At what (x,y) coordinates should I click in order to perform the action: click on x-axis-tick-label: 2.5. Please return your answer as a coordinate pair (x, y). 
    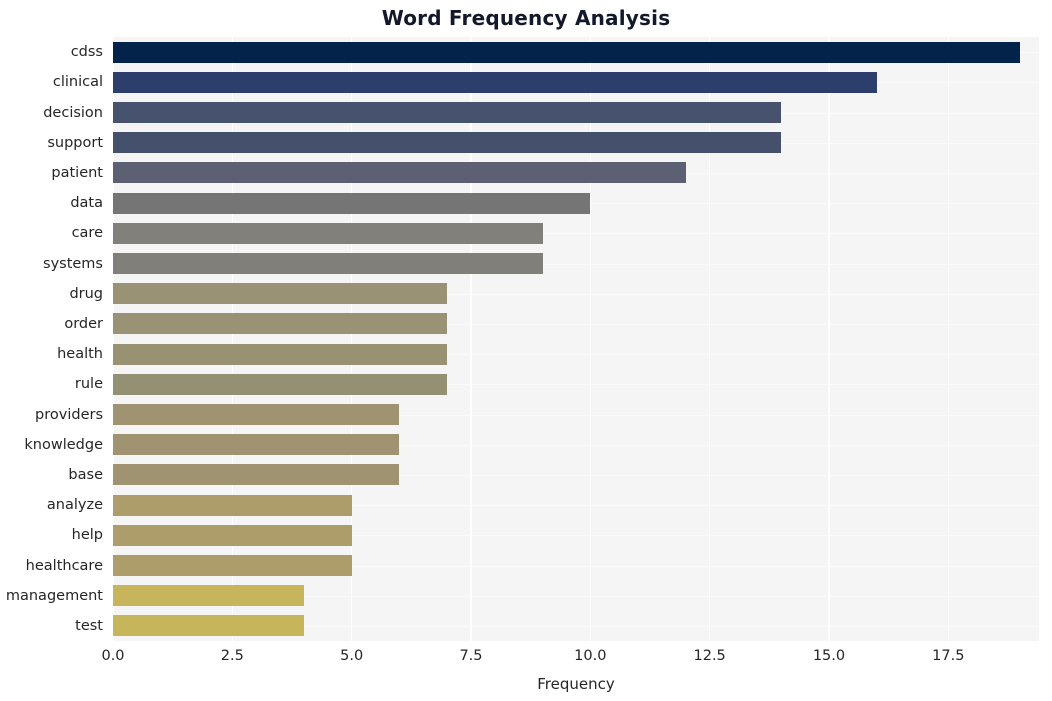
    Looking at the image, I should click on (232, 656).